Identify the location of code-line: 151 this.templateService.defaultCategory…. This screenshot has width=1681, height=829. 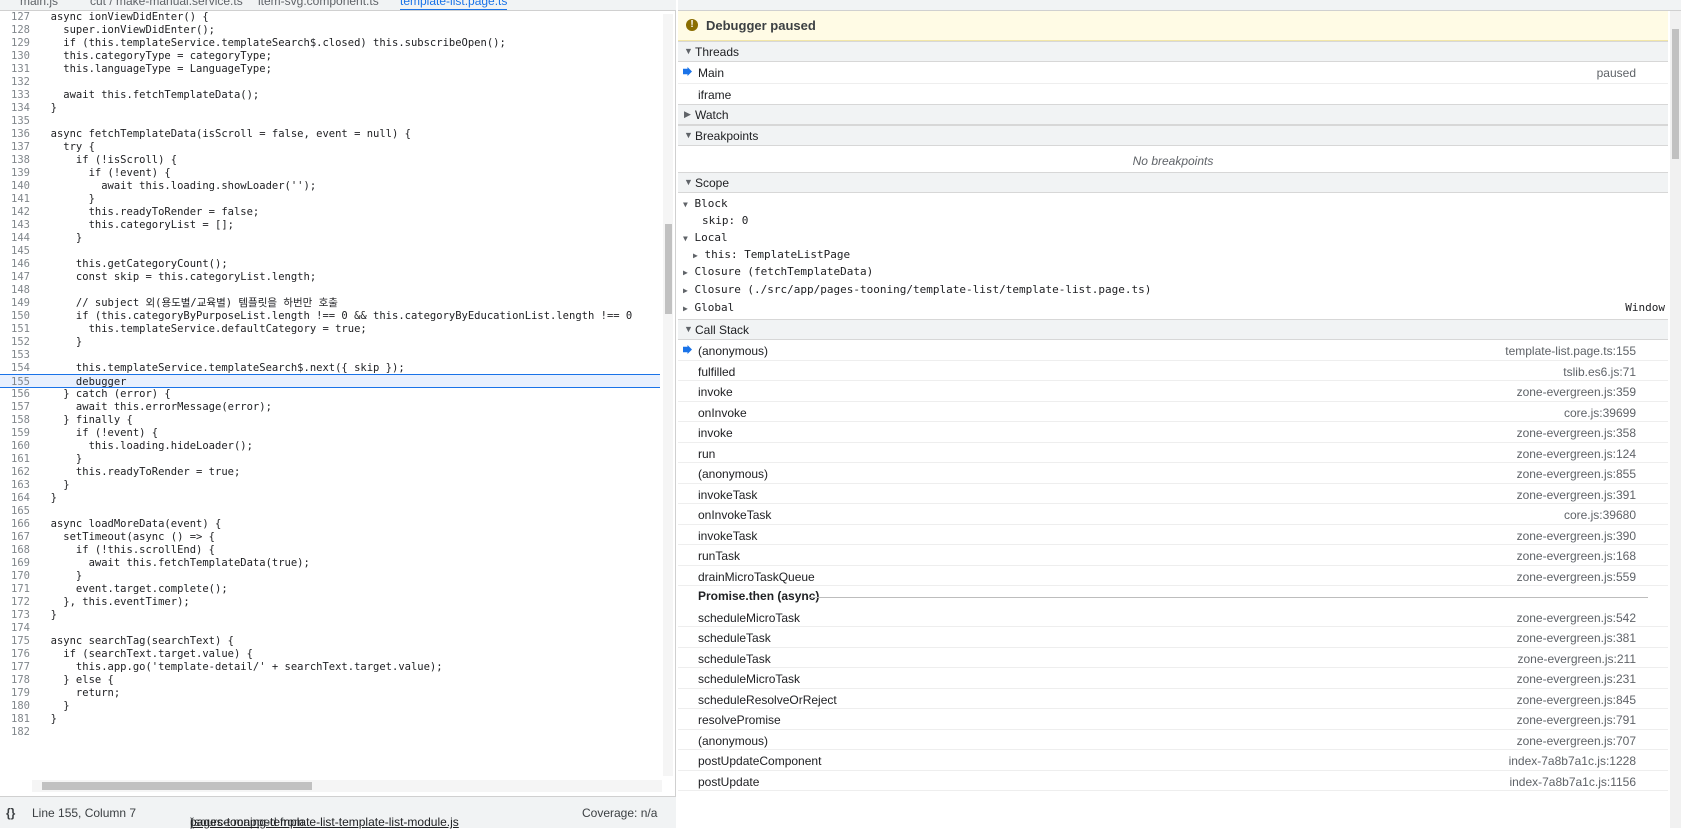
(330, 329).